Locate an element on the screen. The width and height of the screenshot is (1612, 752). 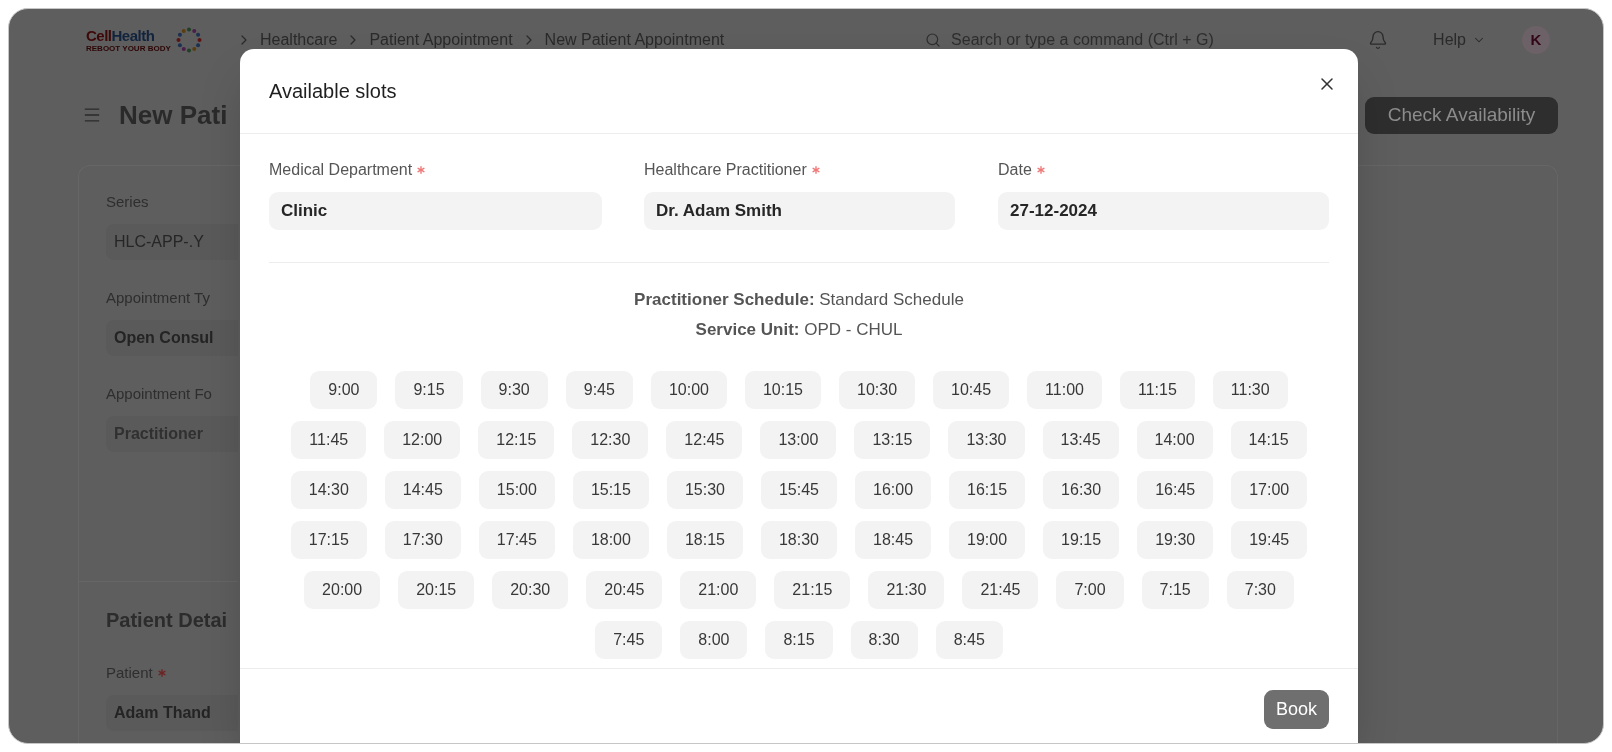
time-slot-button: 18:45 is located at coordinates (893, 540).